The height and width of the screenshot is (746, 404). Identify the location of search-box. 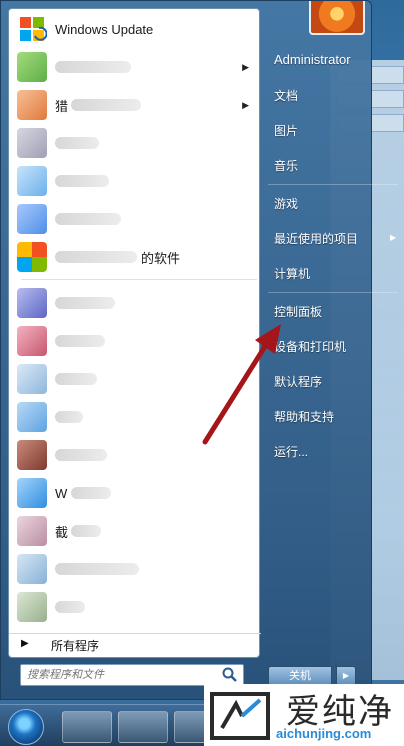
(132, 675).